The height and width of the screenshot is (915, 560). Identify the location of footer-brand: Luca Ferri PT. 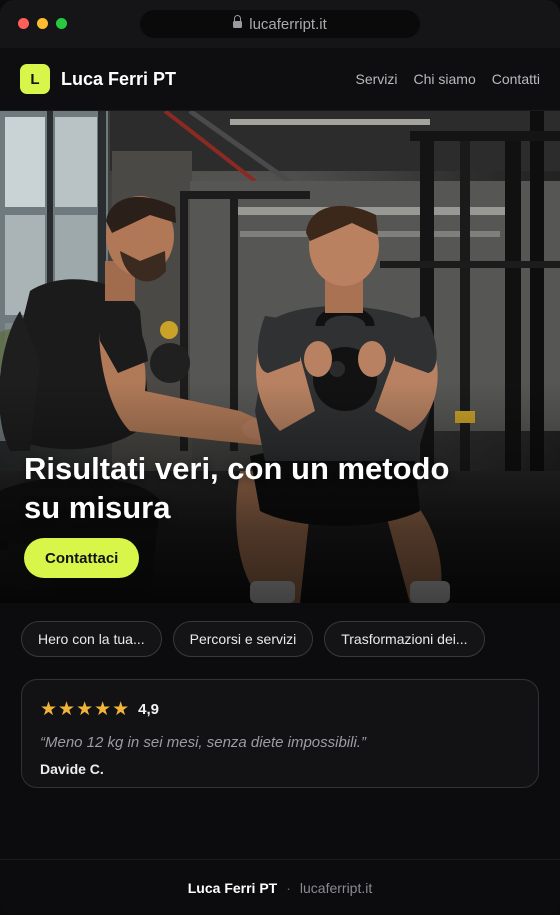
(232, 887).